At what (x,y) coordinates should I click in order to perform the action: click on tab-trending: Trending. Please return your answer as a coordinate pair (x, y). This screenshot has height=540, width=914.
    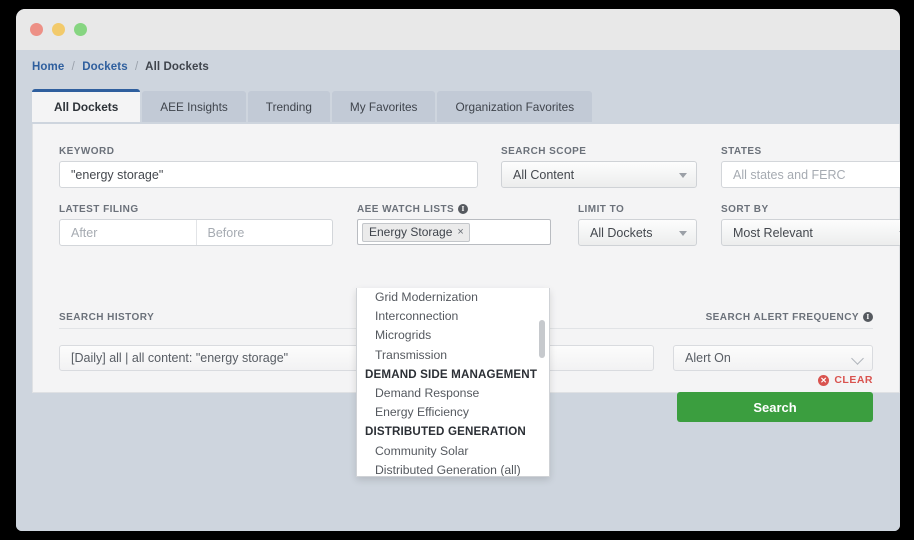
    Looking at the image, I should click on (288, 106).